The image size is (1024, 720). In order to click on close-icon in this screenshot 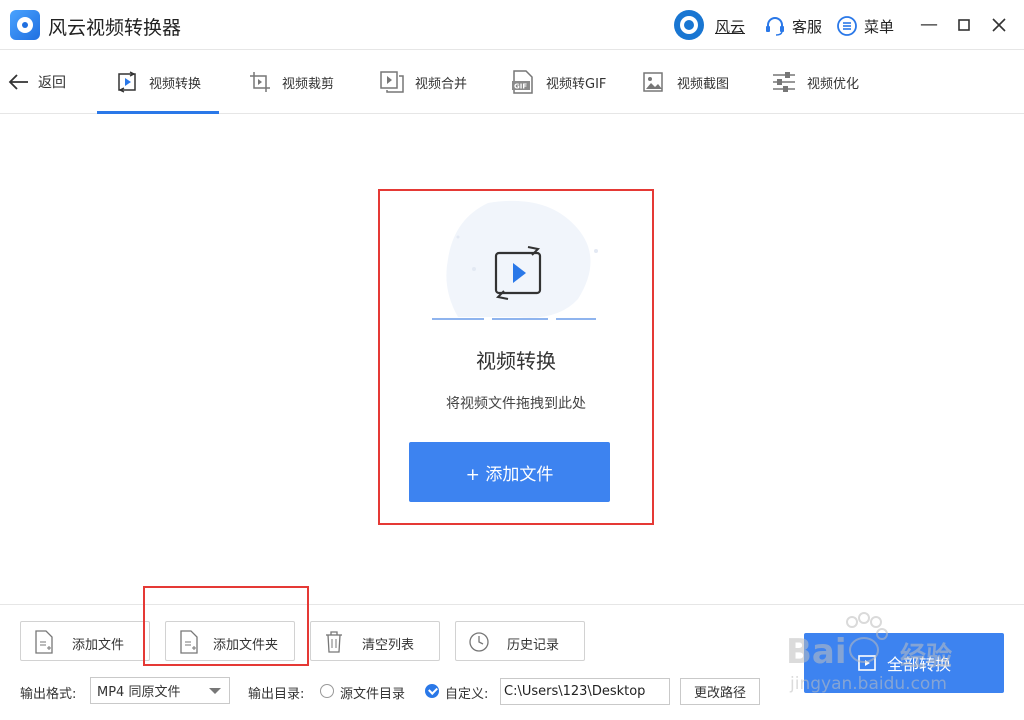, I will do `click(999, 25)`.